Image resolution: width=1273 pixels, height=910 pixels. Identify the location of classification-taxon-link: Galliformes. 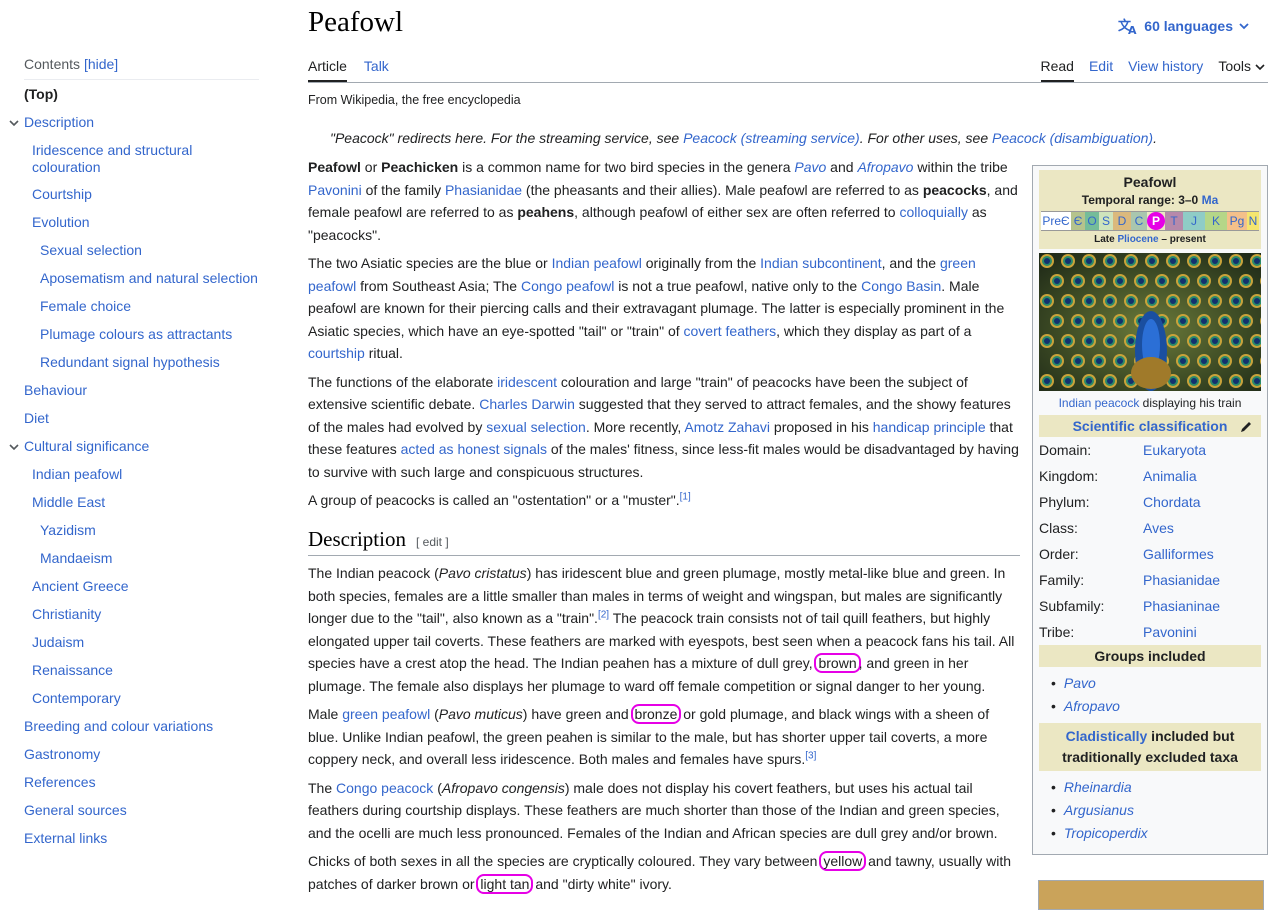
(1178, 554).